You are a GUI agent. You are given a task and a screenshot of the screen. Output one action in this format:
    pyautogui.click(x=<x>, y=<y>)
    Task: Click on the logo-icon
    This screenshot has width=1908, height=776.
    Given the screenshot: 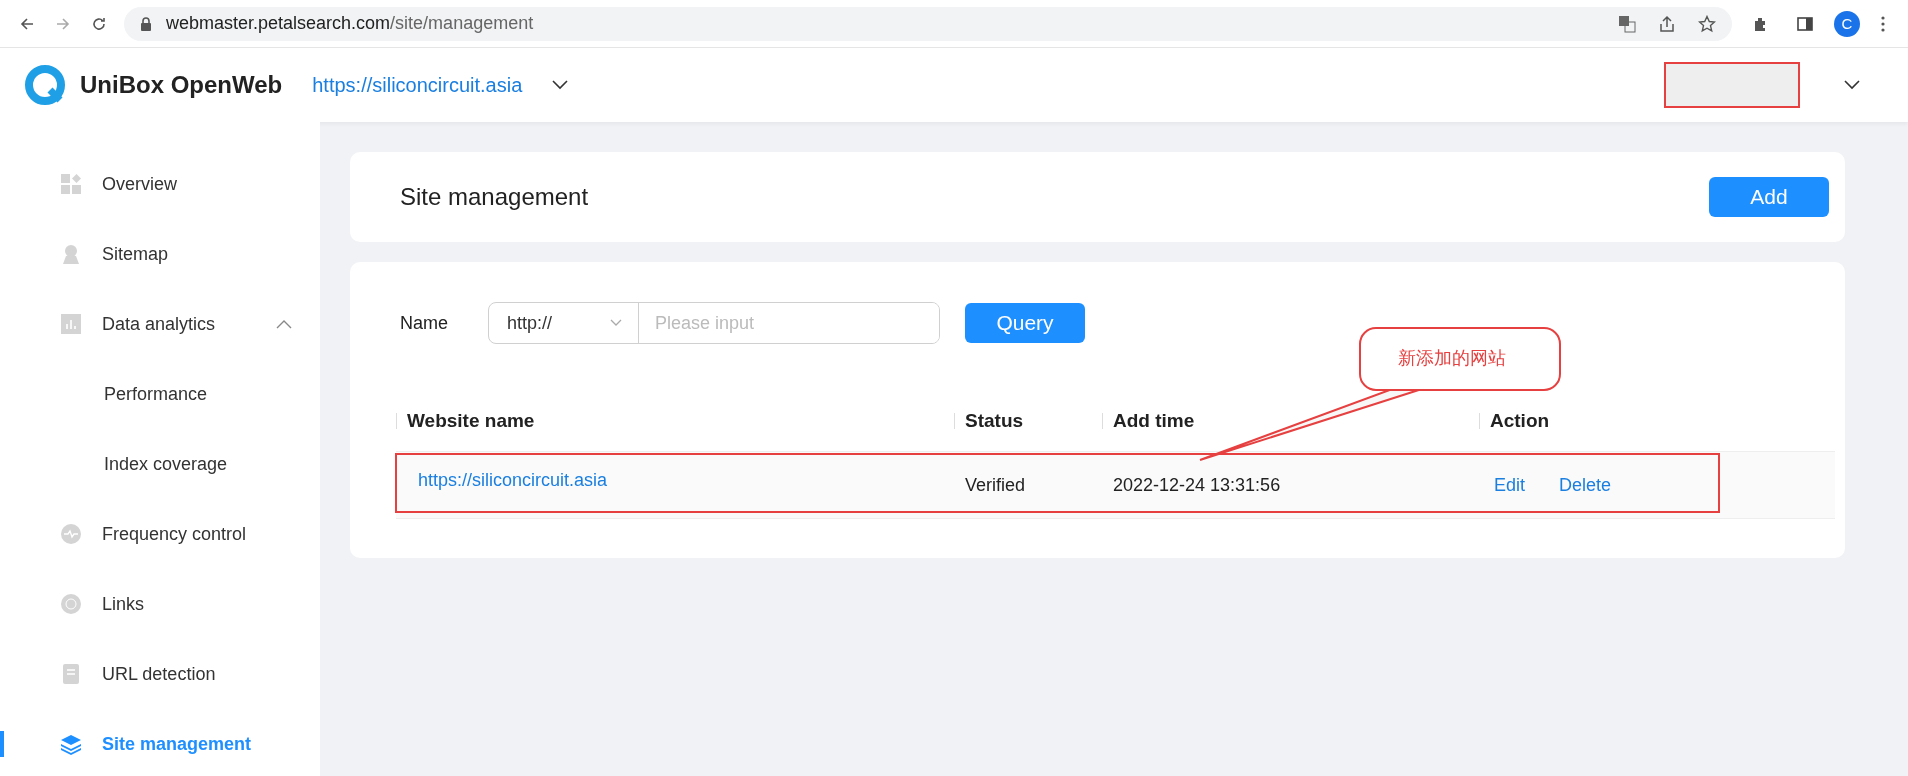 What is the action you would take?
    pyautogui.click(x=45, y=85)
    